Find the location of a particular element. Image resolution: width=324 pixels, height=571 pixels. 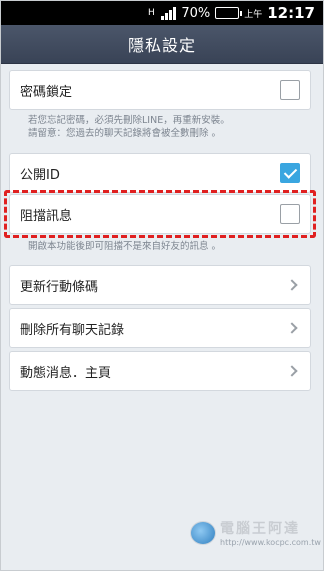

page-title: 隱私設定 is located at coordinates (161, 45).